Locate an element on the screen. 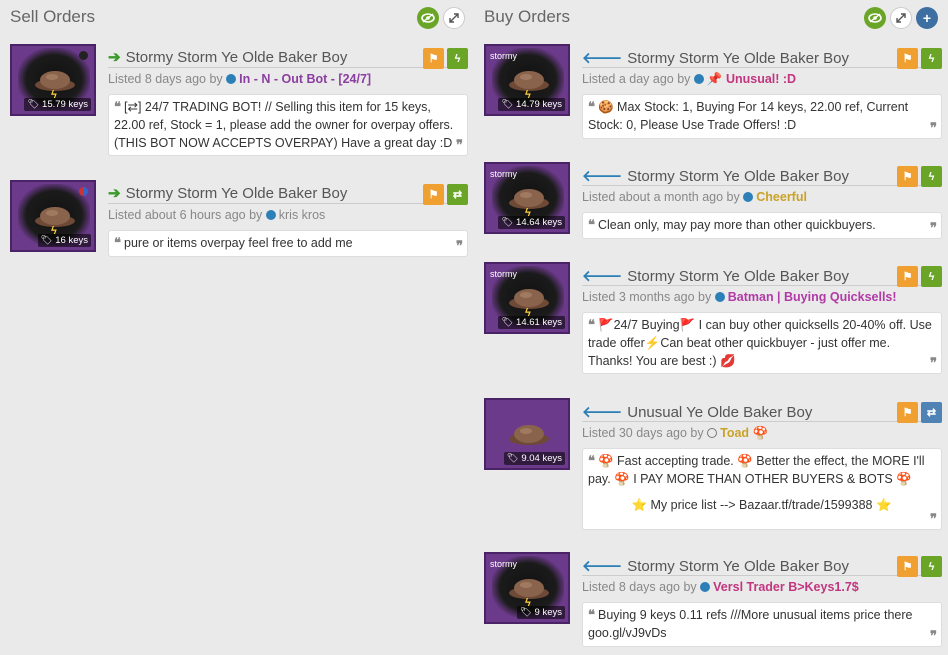 This screenshot has height=655, width=948. price-badge: 🏷 9 keys is located at coordinates (540, 612).